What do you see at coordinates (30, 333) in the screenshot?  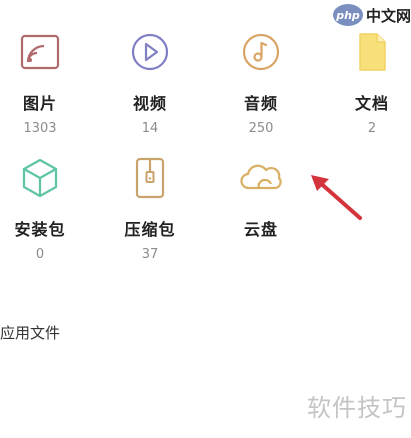 I see `section-title-app-files: 应用文件` at bounding box center [30, 333].